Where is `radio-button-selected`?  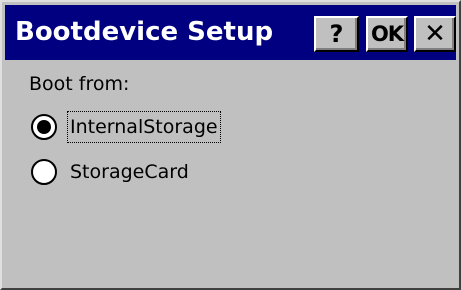
radio-button-selected is located at coordinates (44, 127).